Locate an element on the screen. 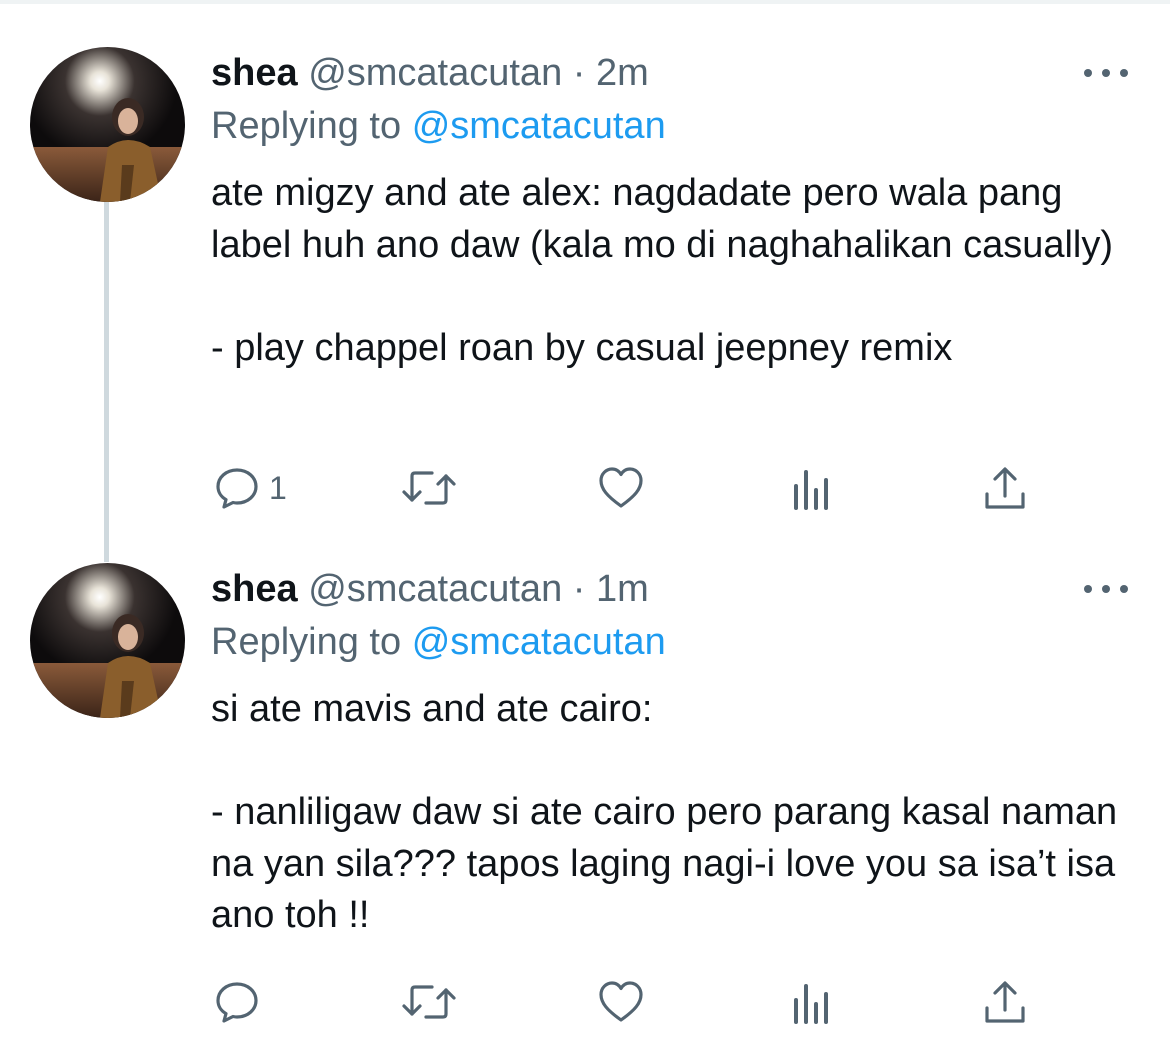 The width and height of the screenshot is (1170, 1052). tweet-actions: 1 is located at coordinates (585, 488).